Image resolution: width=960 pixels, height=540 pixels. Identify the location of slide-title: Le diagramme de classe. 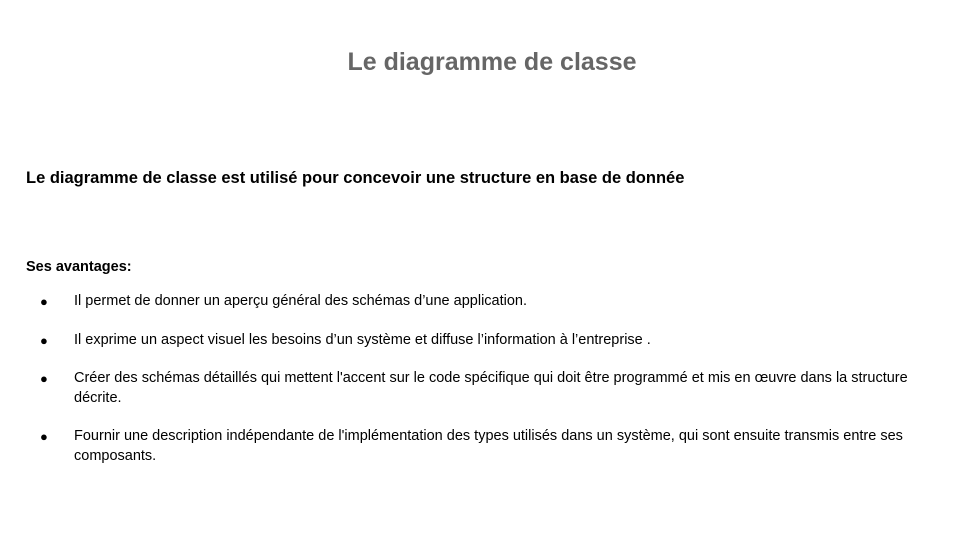
(492, 62).